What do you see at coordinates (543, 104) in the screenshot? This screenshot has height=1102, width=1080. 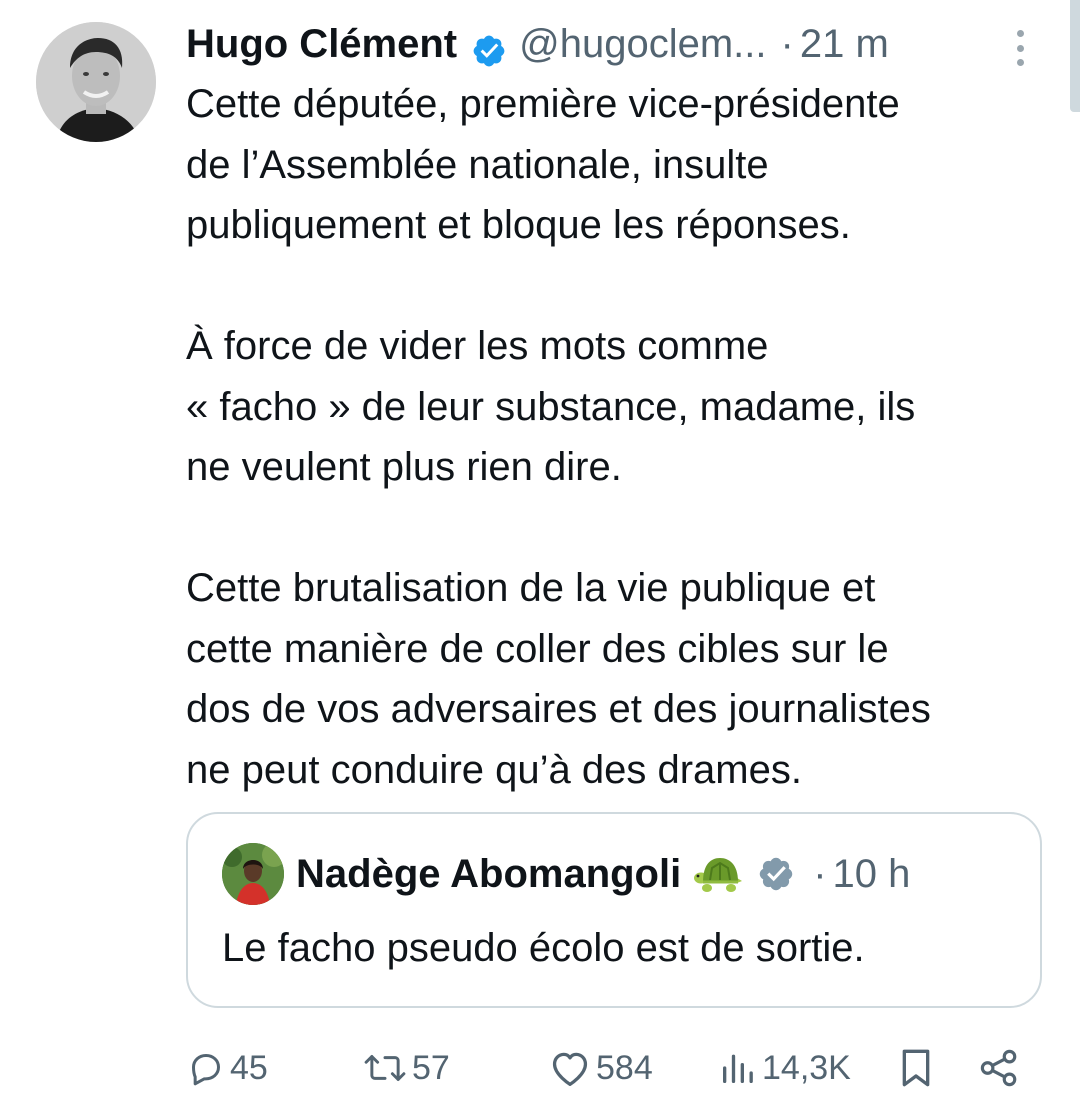 I see `tweet-text-line: Cette députée, première vice-présidente` at bounding box center [543, 104].